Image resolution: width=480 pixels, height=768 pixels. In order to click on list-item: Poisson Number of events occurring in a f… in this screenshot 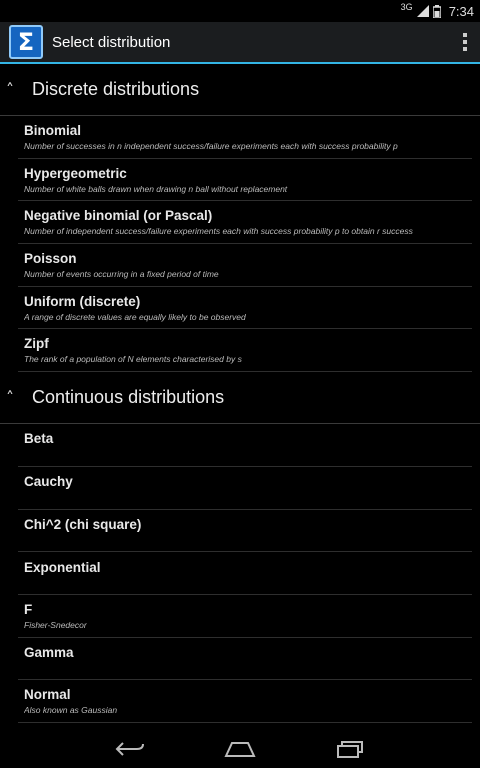, I will do `click(245, 265)`.